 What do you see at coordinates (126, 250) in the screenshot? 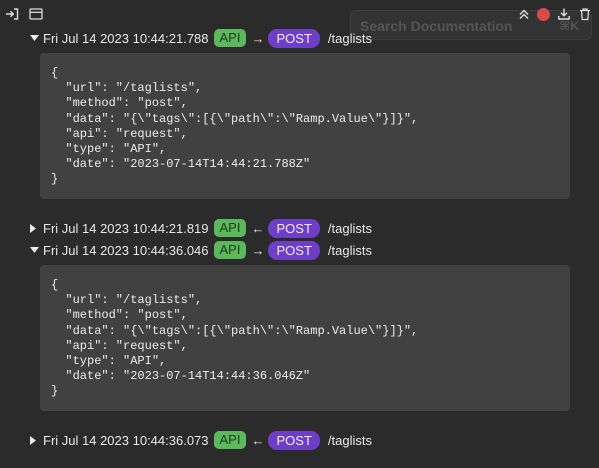
I see `timestamp: Fri Jul 14 2023 10:44:36.046` at bounding box center [126, 250].